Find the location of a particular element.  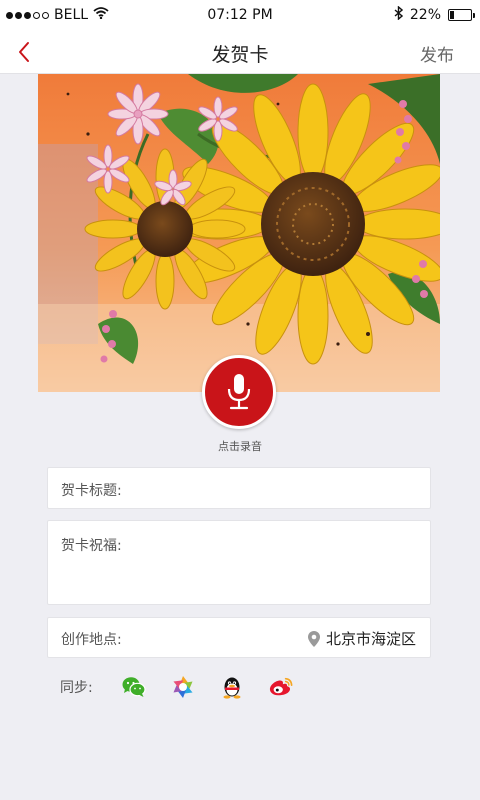

wechat-icon is located at coordinates (134, 687).